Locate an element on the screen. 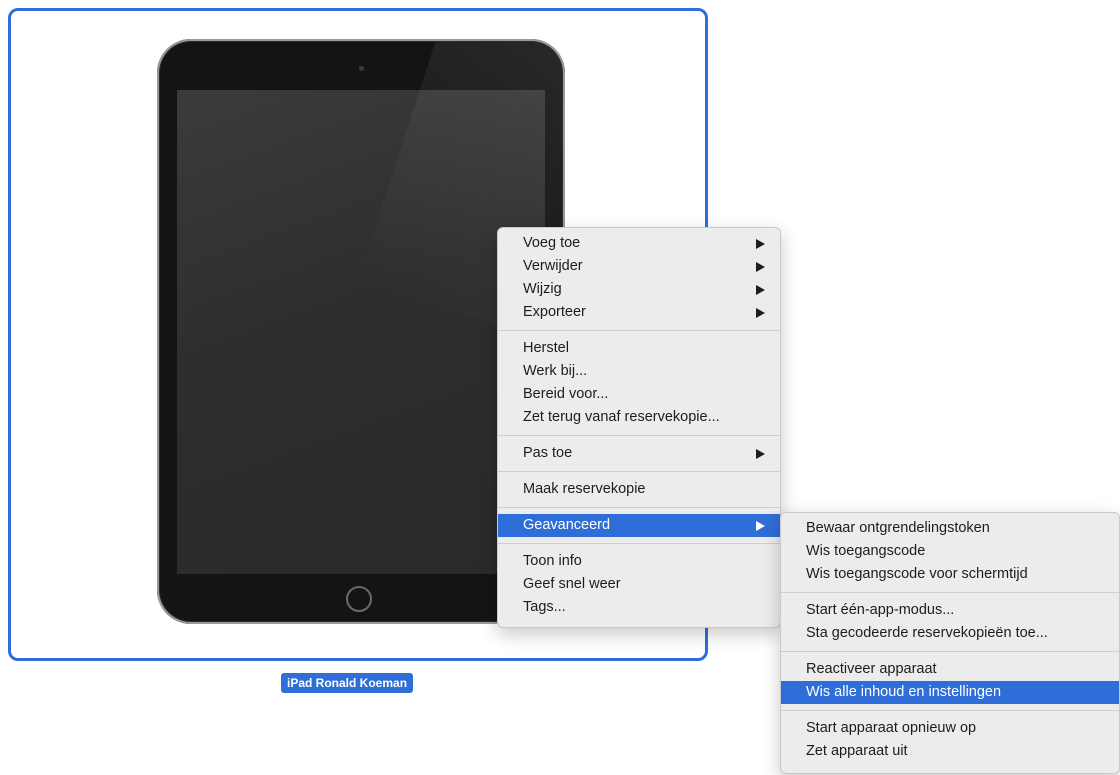  menu-item-label: Reactiveer apparaat is located at coordinates (871, 669).